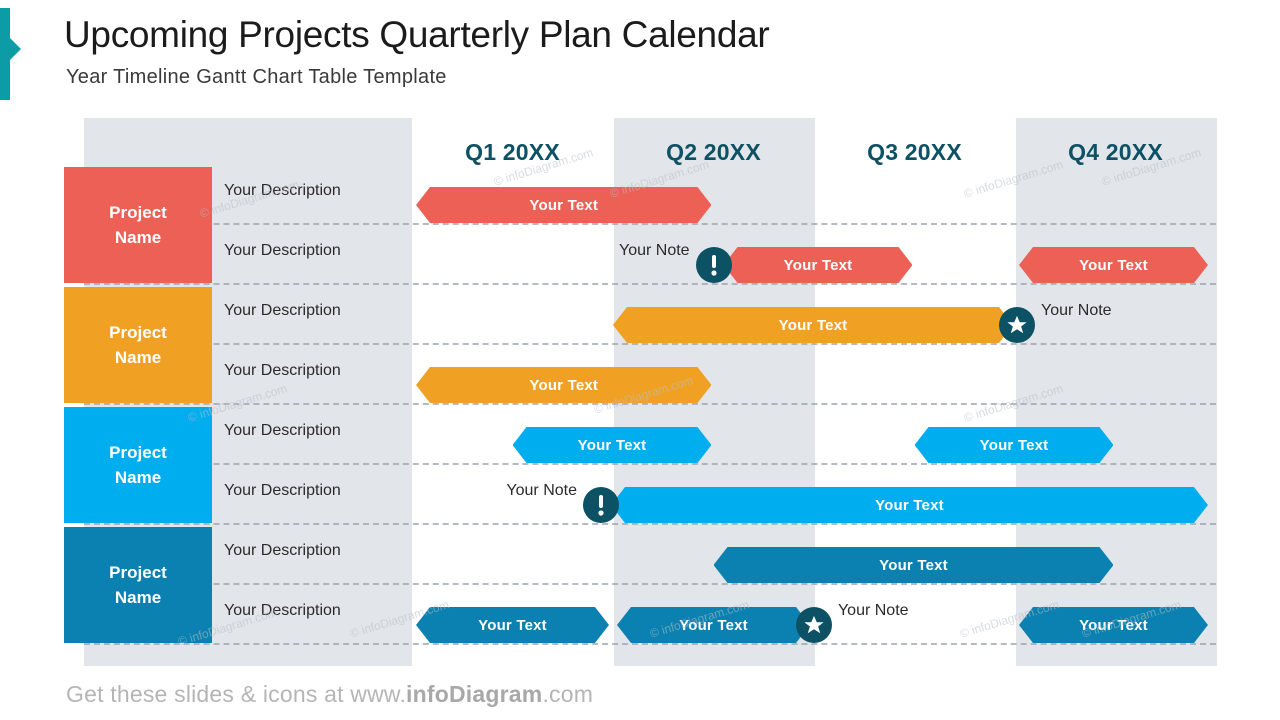  Describe the element at coordinates (568, 694) in the screenshot. I see `footer-suffix: .com` at that location.